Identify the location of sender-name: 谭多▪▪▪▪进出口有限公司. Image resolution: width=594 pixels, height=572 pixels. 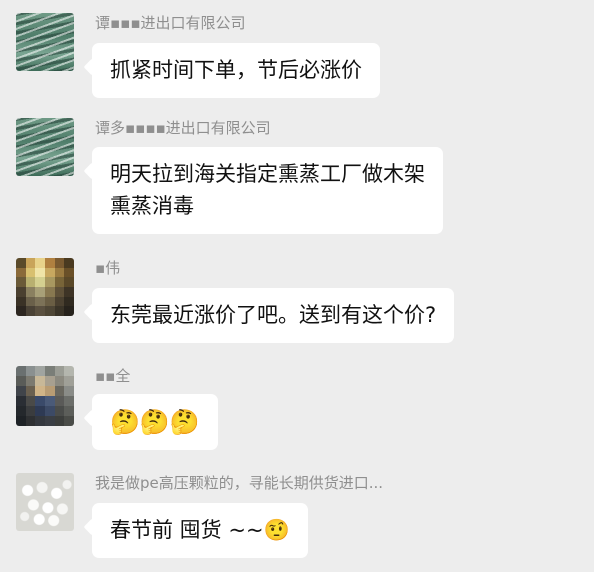
(183, 128).